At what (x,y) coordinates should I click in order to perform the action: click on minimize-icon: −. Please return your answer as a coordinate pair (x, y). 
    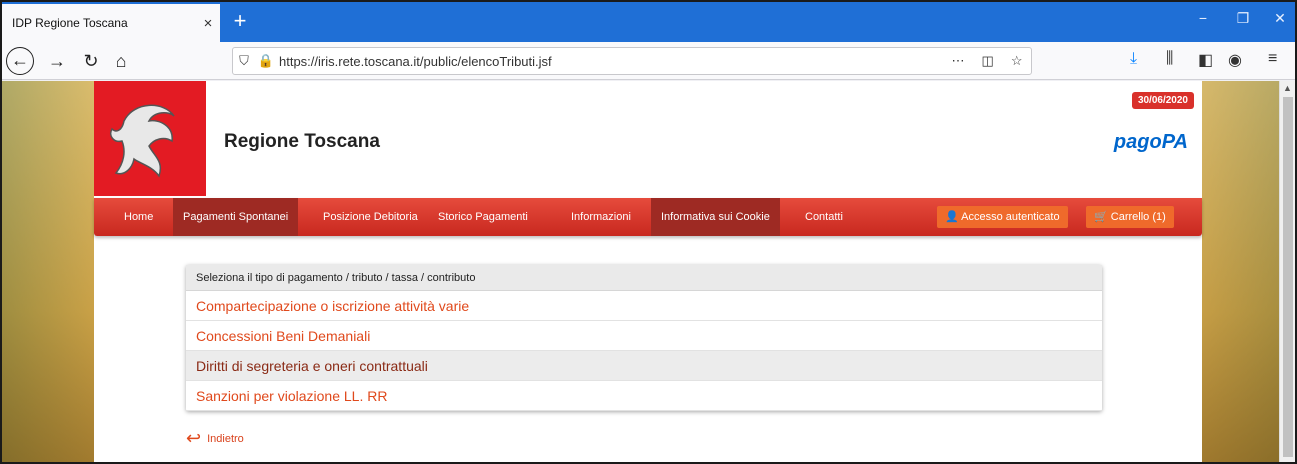
    Looking at the image, I should click on (1203, 18).